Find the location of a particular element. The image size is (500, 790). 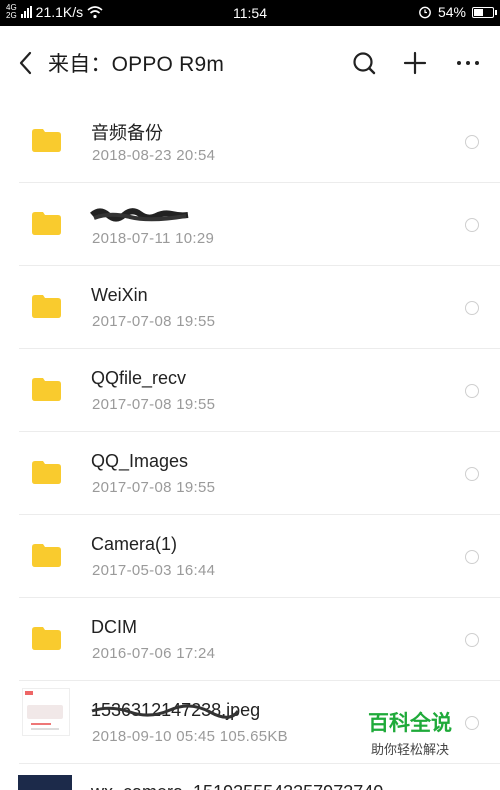

file-name: Camera(1) is located at coordinates (134, 544).